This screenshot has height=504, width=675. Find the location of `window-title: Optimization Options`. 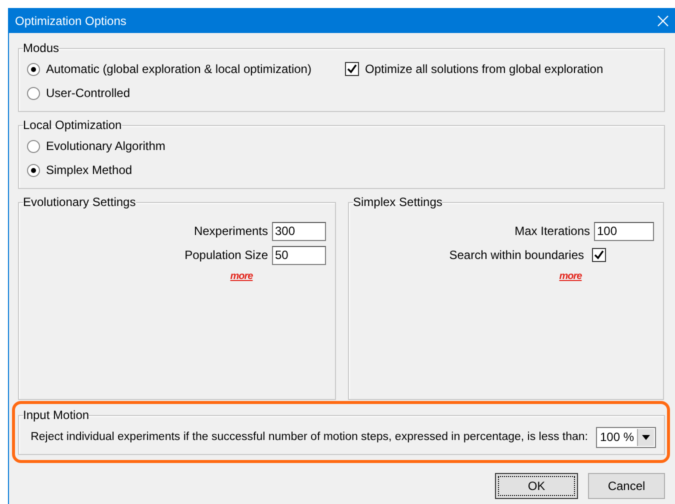

window-title: Optimization Options is located at coordinates (70, 21).